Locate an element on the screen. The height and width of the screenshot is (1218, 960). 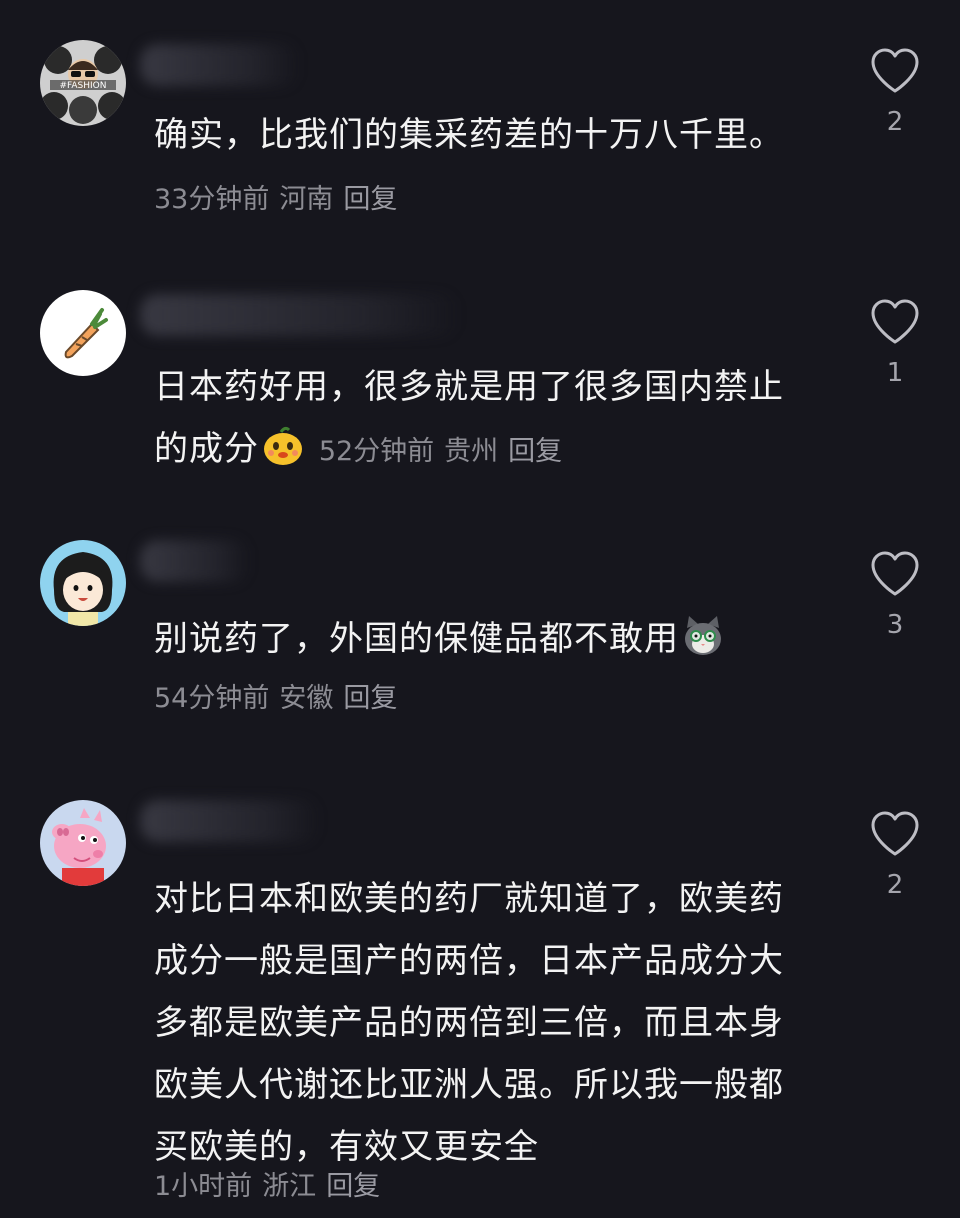
like-button: 1 is located at coordinates (895, 343).